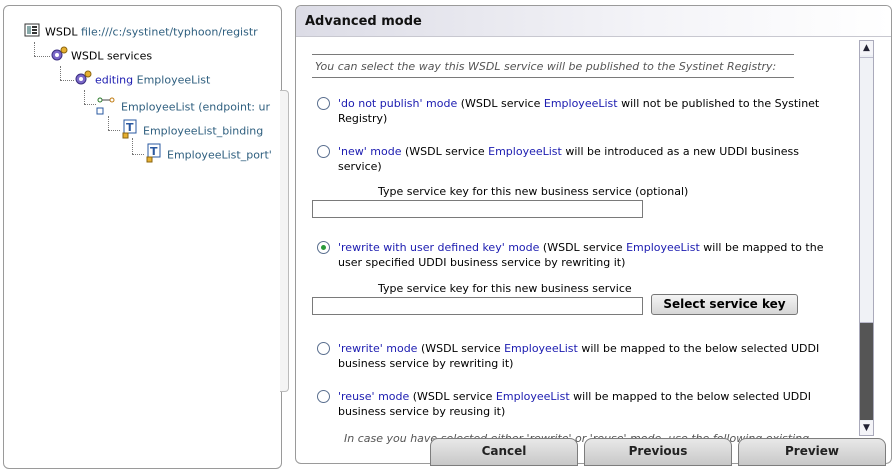 This screenshot has width=895, height=473. Describe the element at coordinates (866, 48) in the screenshot. I see `scroll-up-arrow-icon: ▲` at that location.